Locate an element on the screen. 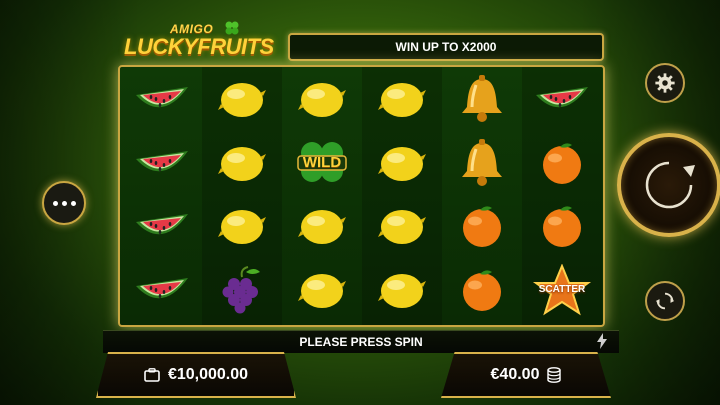  reel-column: WILD is located at coordinates (322, 196).